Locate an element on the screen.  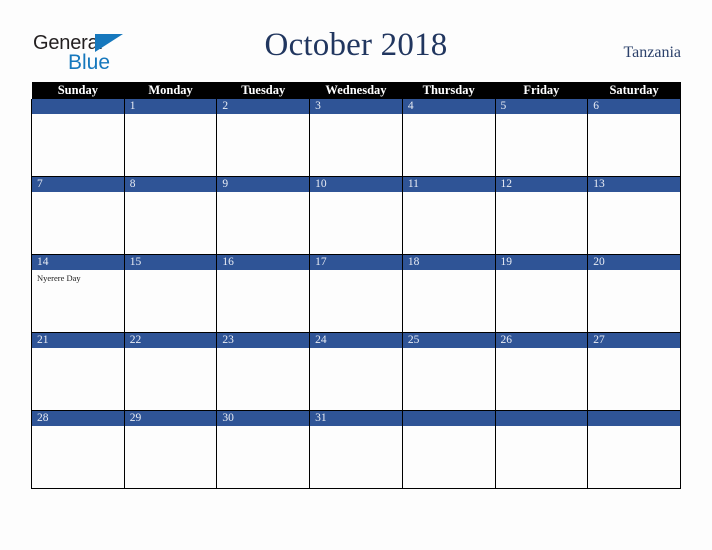
calendar-day-number: 1 is located at coordinates (170, 106).